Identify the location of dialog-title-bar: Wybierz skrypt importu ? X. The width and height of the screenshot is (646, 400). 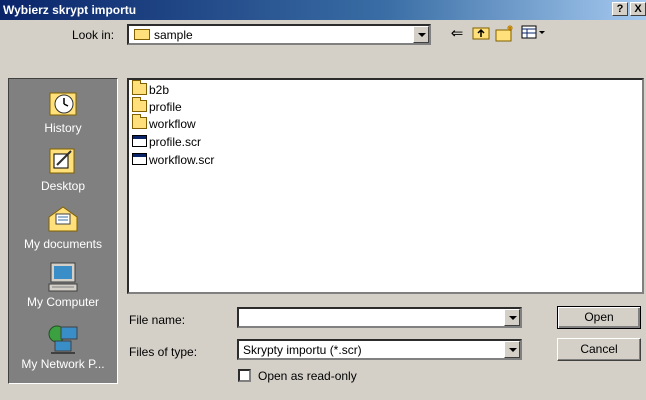
(323, 10).